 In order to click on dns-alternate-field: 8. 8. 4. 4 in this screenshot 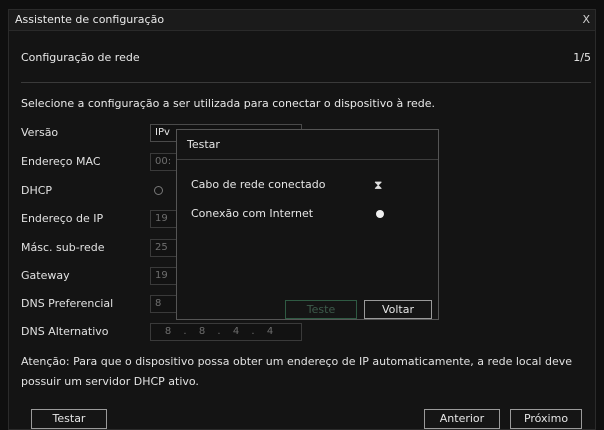, I will do `click(226, 332)`.